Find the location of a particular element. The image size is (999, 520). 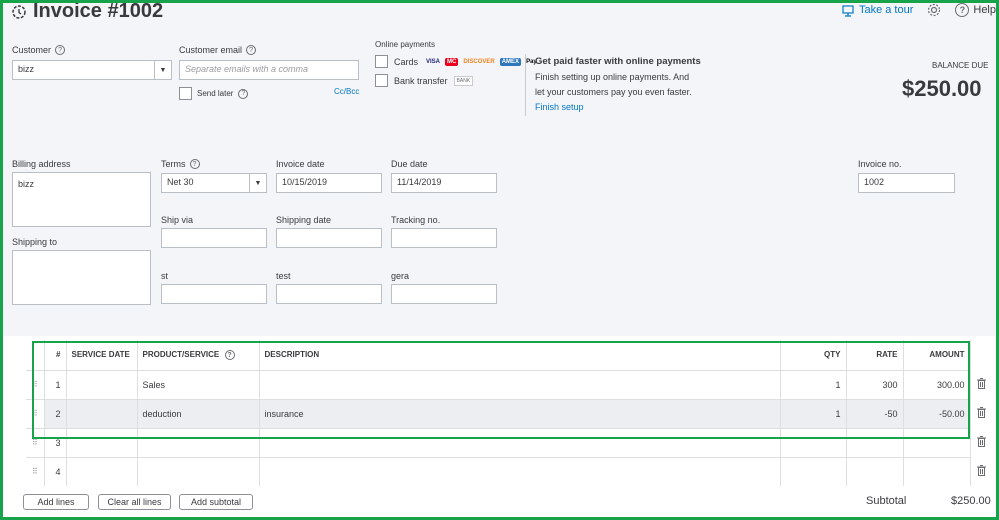

online-payments-label: Online payments is located at coordinates (405, 44).